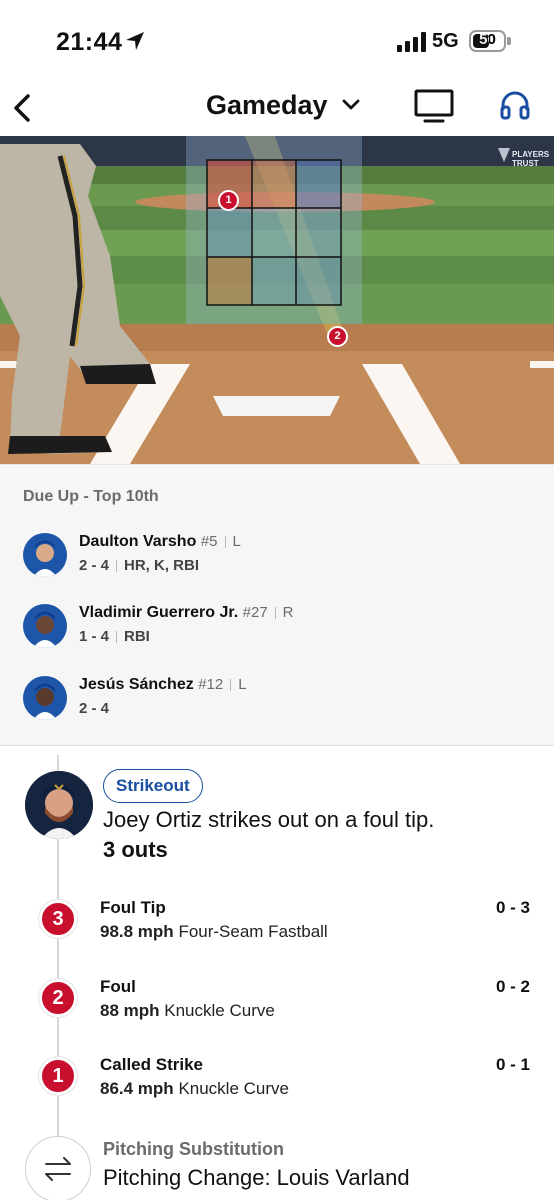 Image resolution: width=554 pixels, height=1200 pixels. Describe the element at coordinates (445, 41) in the screenshot. I see `network-type: 5G` at that location.